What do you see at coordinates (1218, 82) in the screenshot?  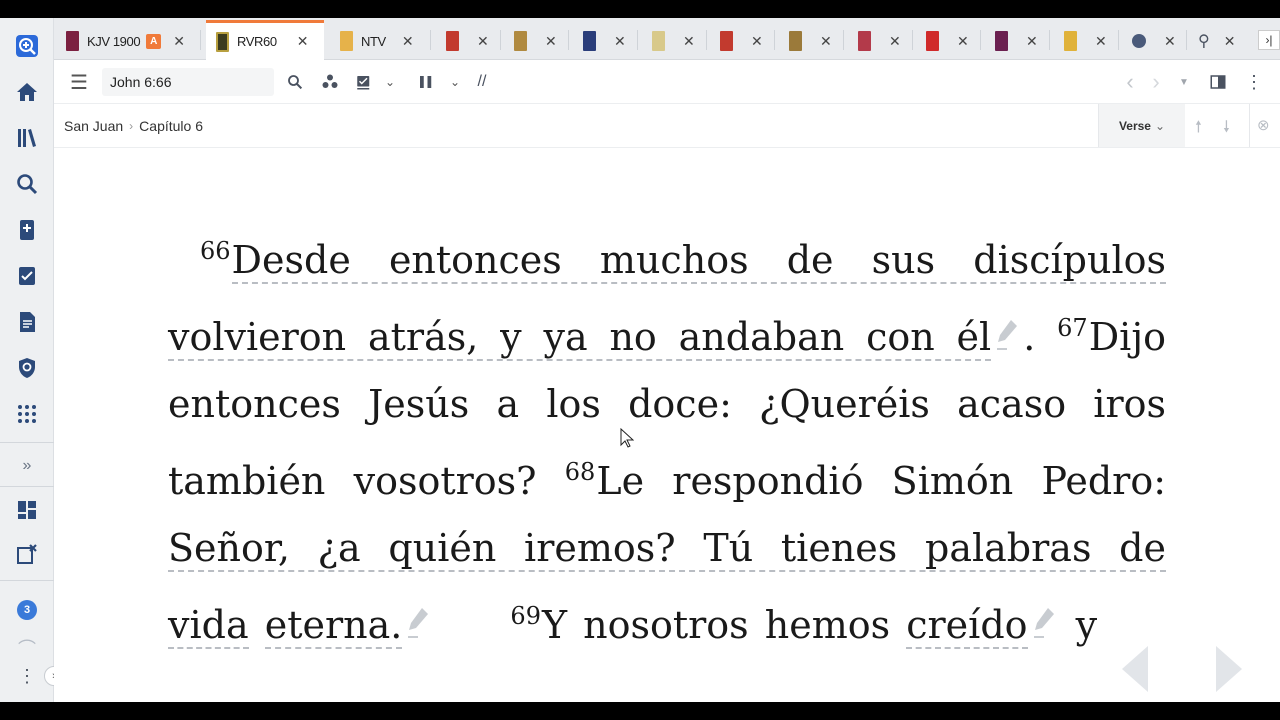 I see `split-panel-icon` at bounding box center [1218, 82].